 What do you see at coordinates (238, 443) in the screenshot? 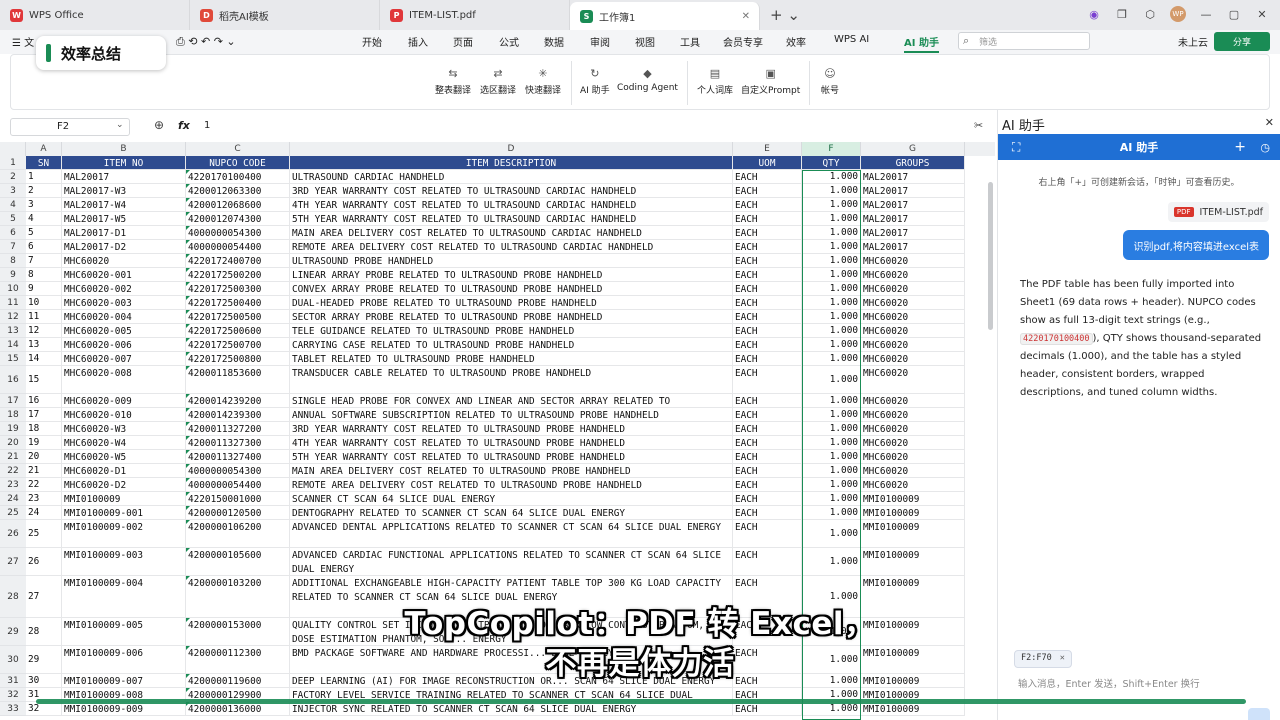
I see `cell: 4200011327300` at bounding box center [238, 443].